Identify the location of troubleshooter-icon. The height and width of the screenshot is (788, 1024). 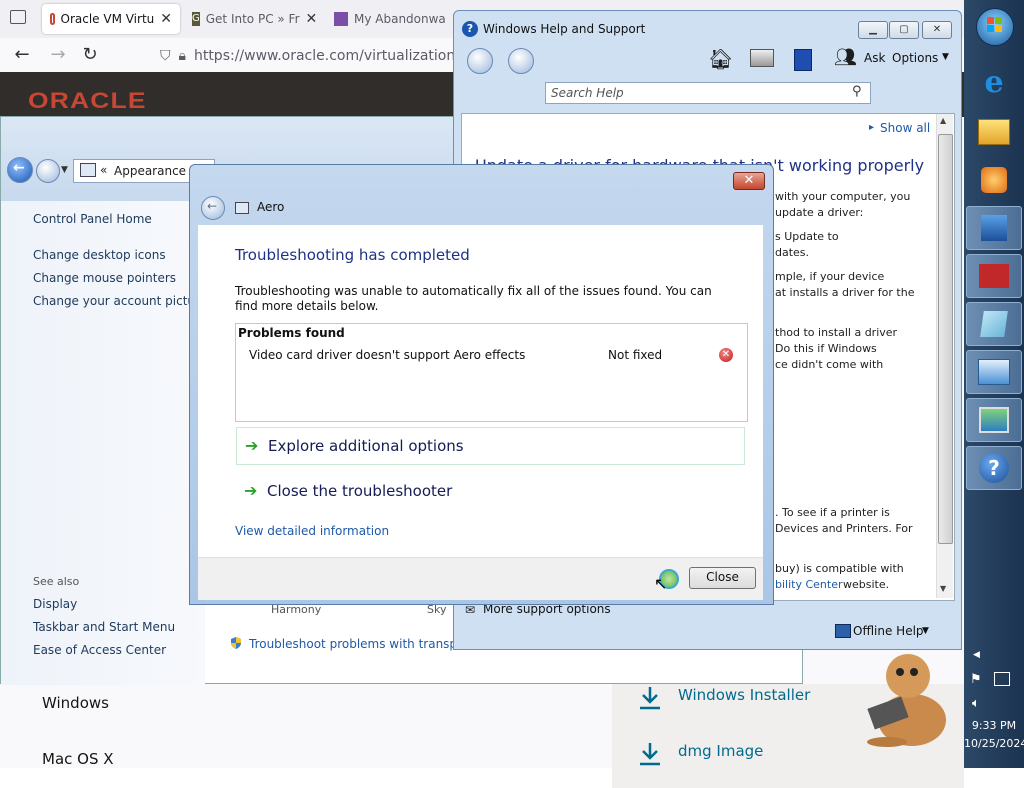
(242, 208).